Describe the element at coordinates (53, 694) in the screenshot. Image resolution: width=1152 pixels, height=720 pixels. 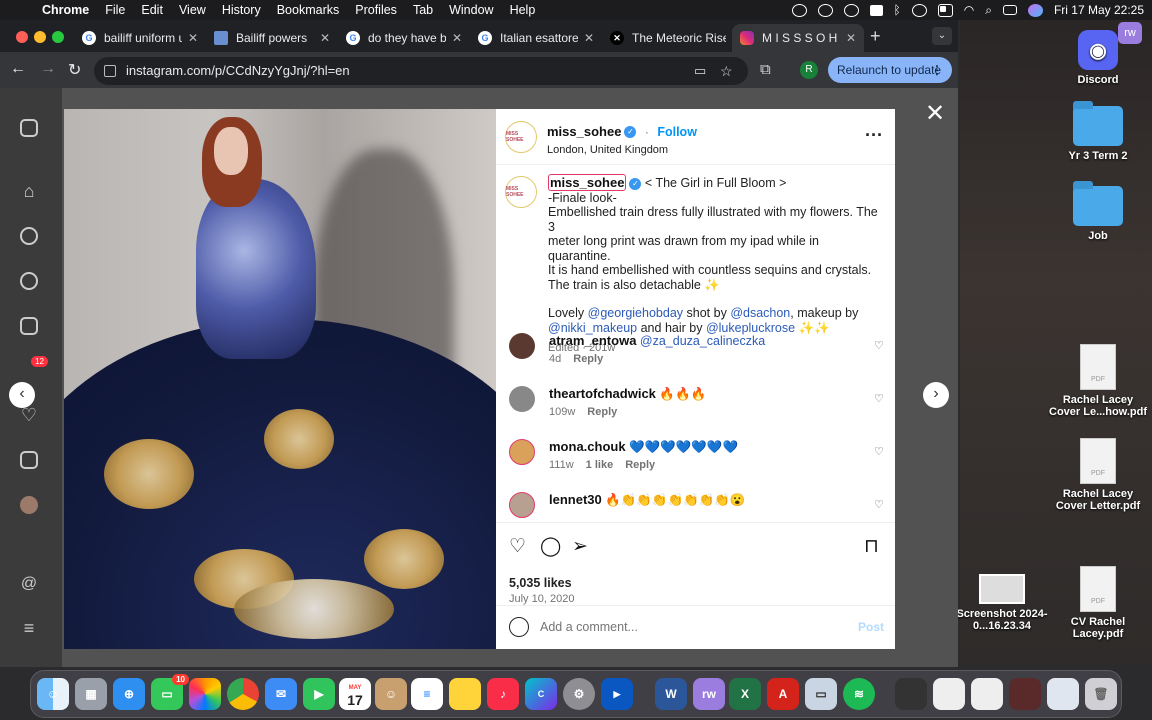
I see `finder-app: ☺` at that location.